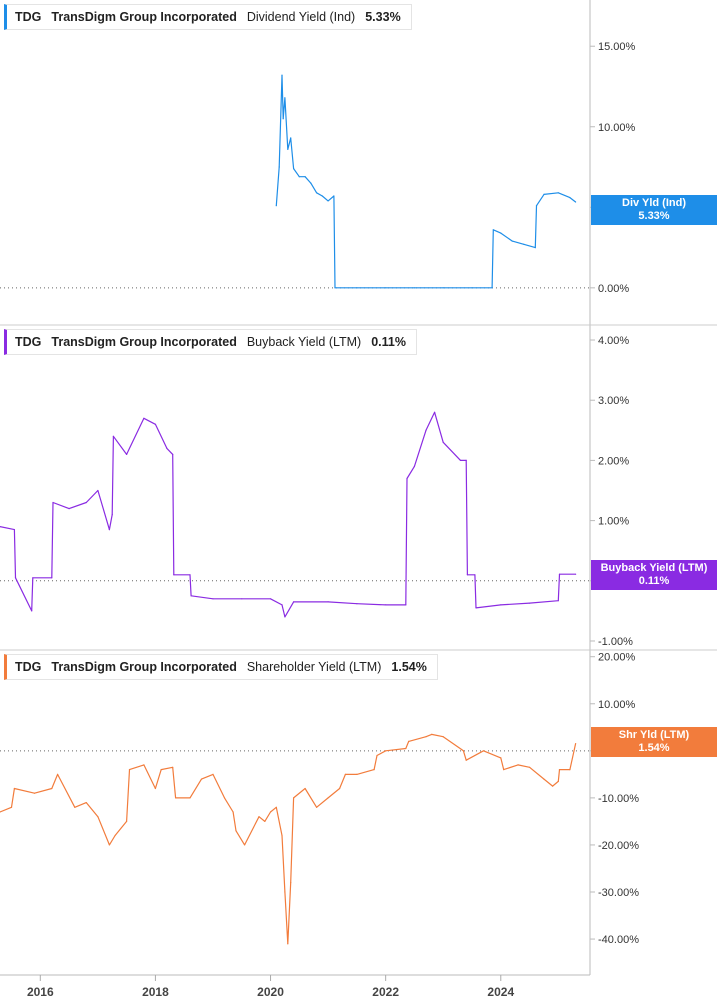 This screenshot has width=717, height=1005. Describe the element at coordinates (617, 658) in the screenshot. I see `y-tick-label: 20.00%` at that location.